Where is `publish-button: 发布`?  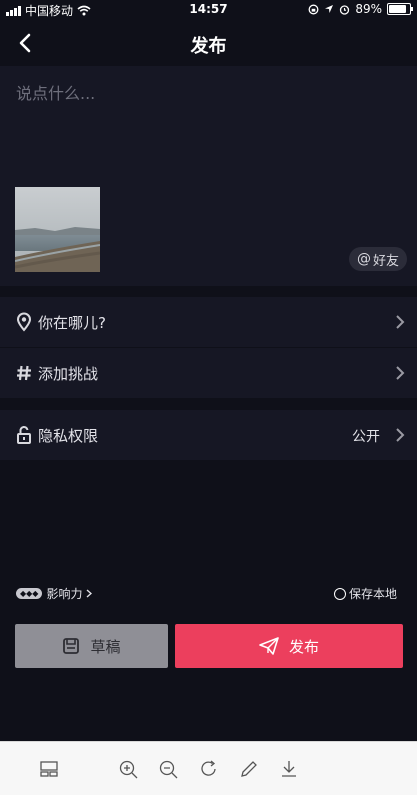 publish-button: 发布 is located at coordinates (289, 646).